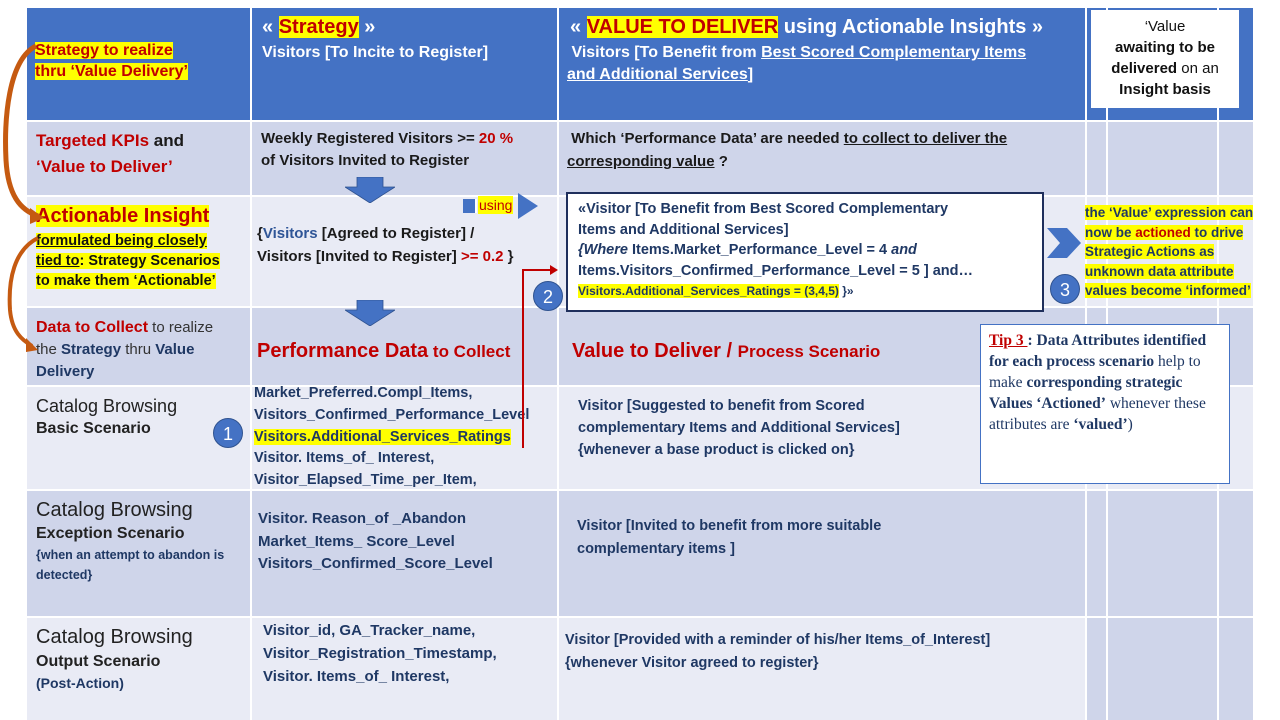 The height and width of the screenshot is (720, 1280). I want to click on awaiting-line: ‘Value, so click(1165, 26).